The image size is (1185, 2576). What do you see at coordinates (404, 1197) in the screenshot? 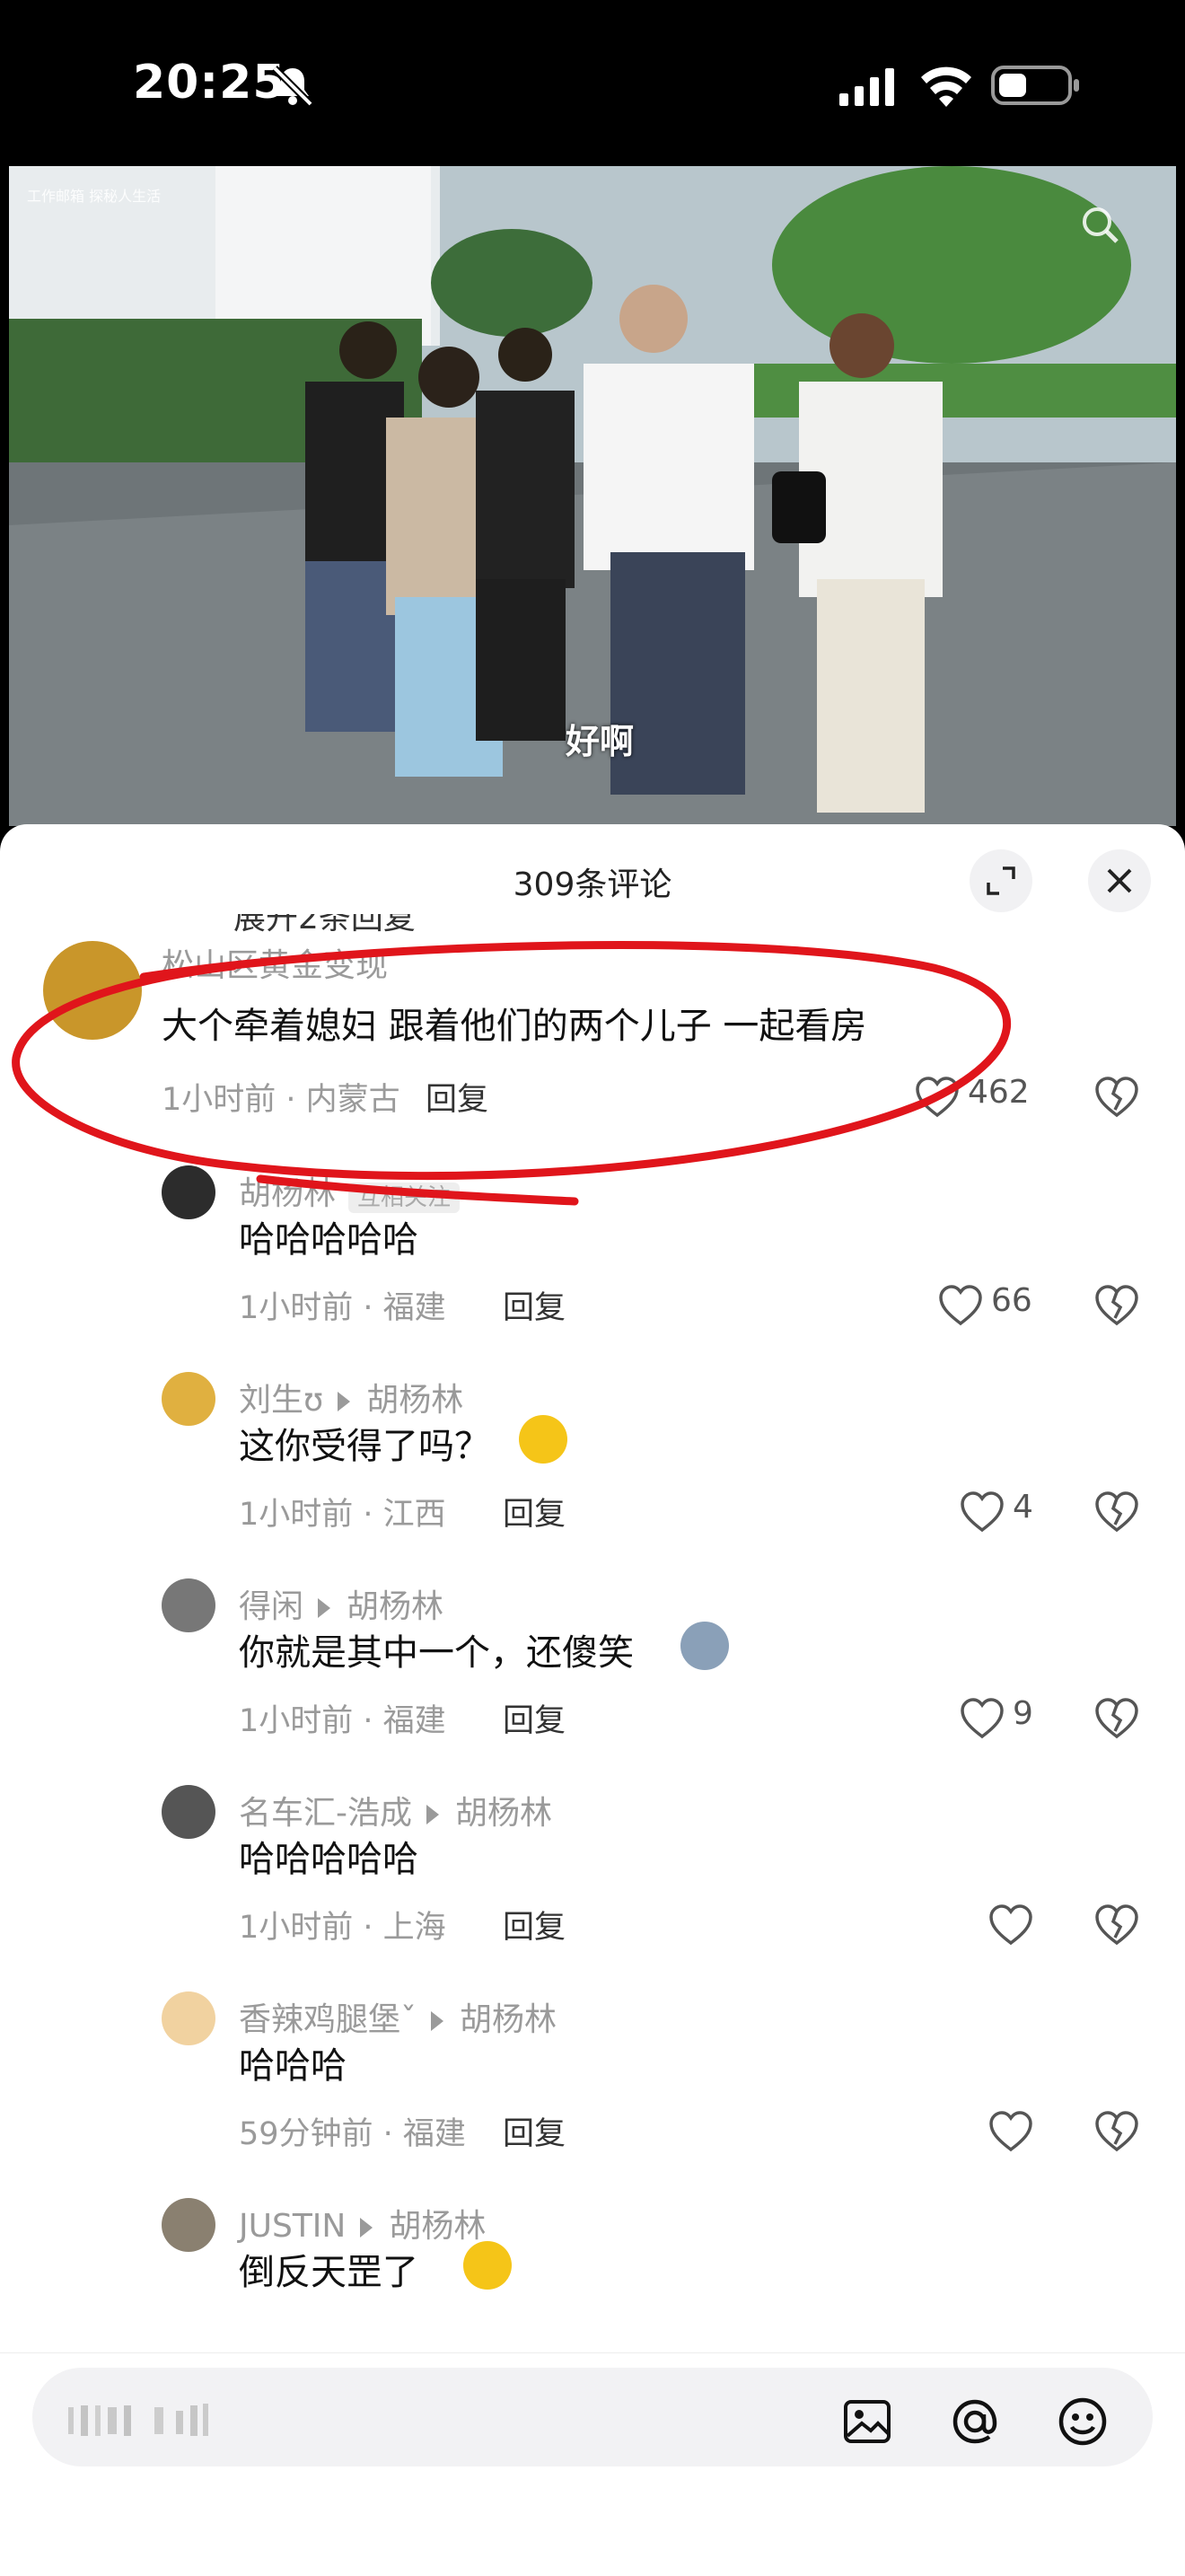
I see `mutual-follow-badge: 互相关注` at bounding box center [404, 1197].